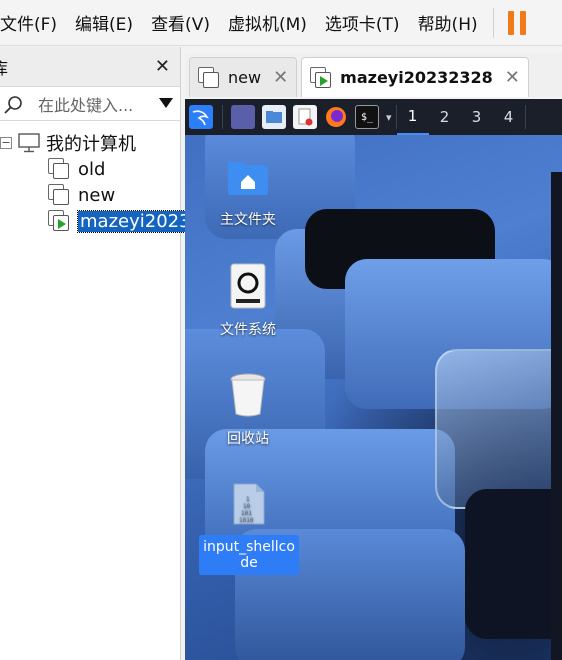 The height and width of the screenshot is (660, 562). What do you see at coordinates (516, 23) in the screenshot?
I see `pause-button` at bounding box center [516, 23].